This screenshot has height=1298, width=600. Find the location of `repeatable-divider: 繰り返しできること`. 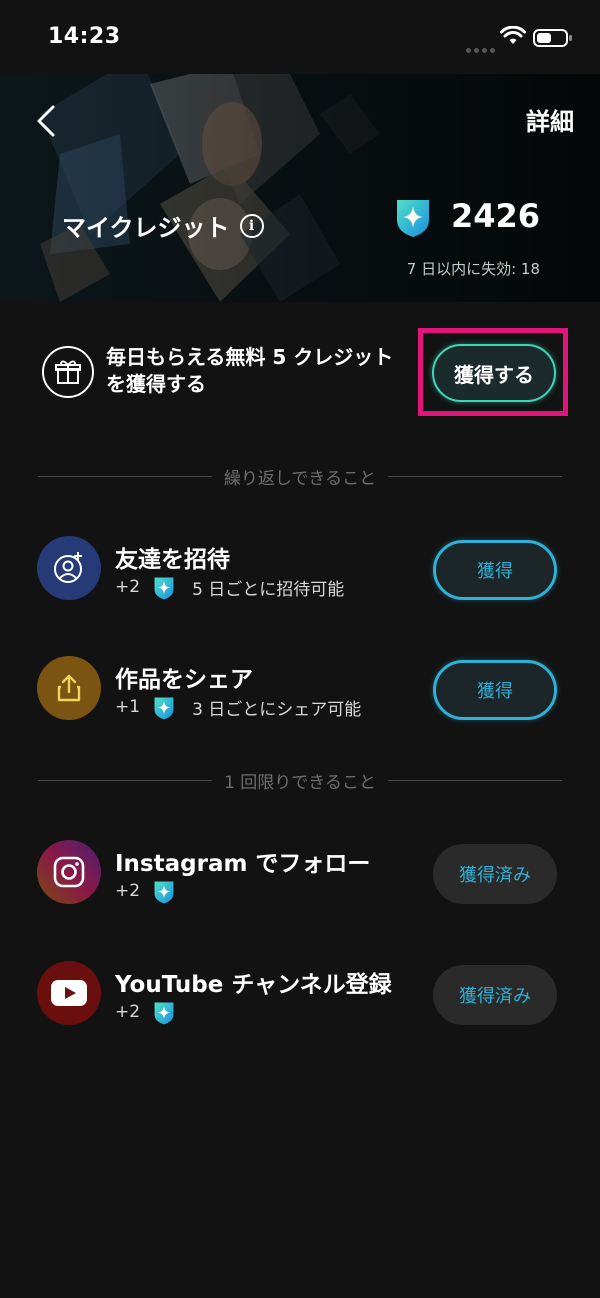

repeatable-divider: 繰り返しできること is located at coordinates (300, 476).